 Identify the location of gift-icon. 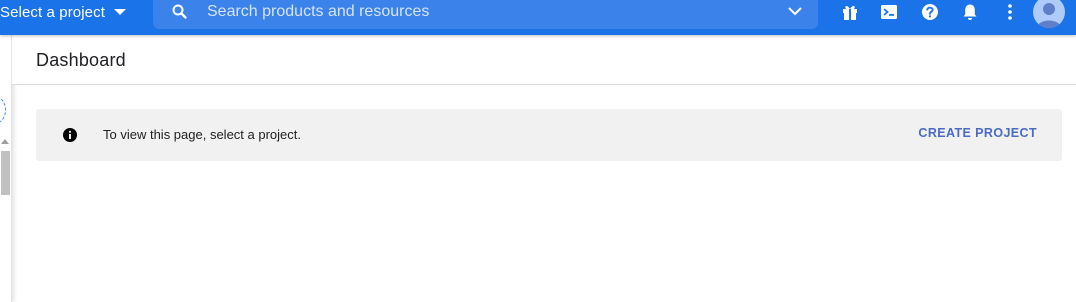
(850, 12).